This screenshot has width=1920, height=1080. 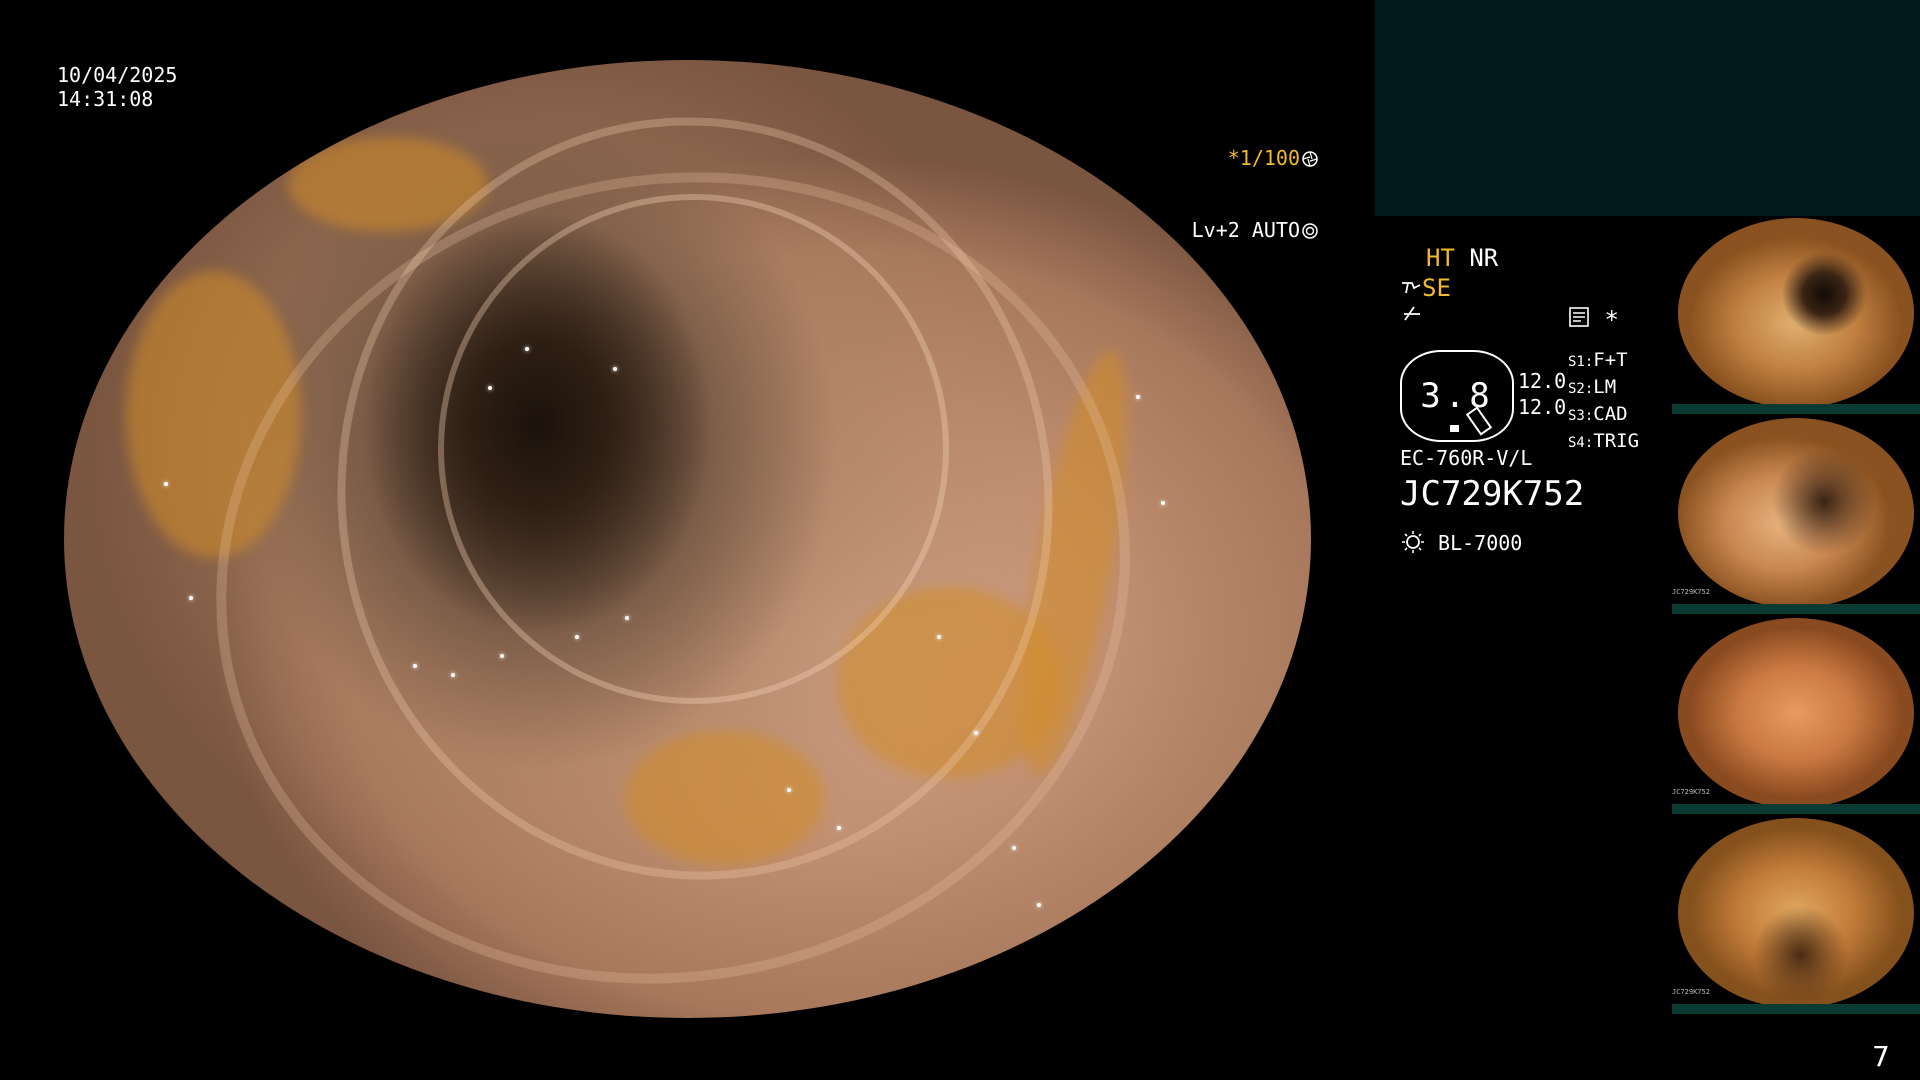 I want to click on iris-icon, so click(x=1309, y=230).